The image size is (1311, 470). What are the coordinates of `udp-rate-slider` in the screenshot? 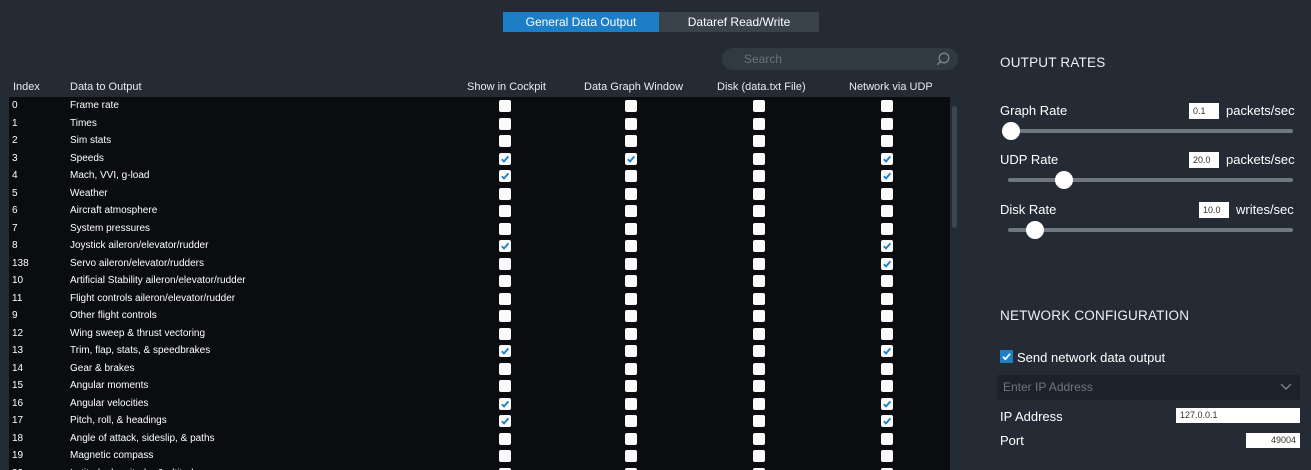 It's located at (1150, 180).